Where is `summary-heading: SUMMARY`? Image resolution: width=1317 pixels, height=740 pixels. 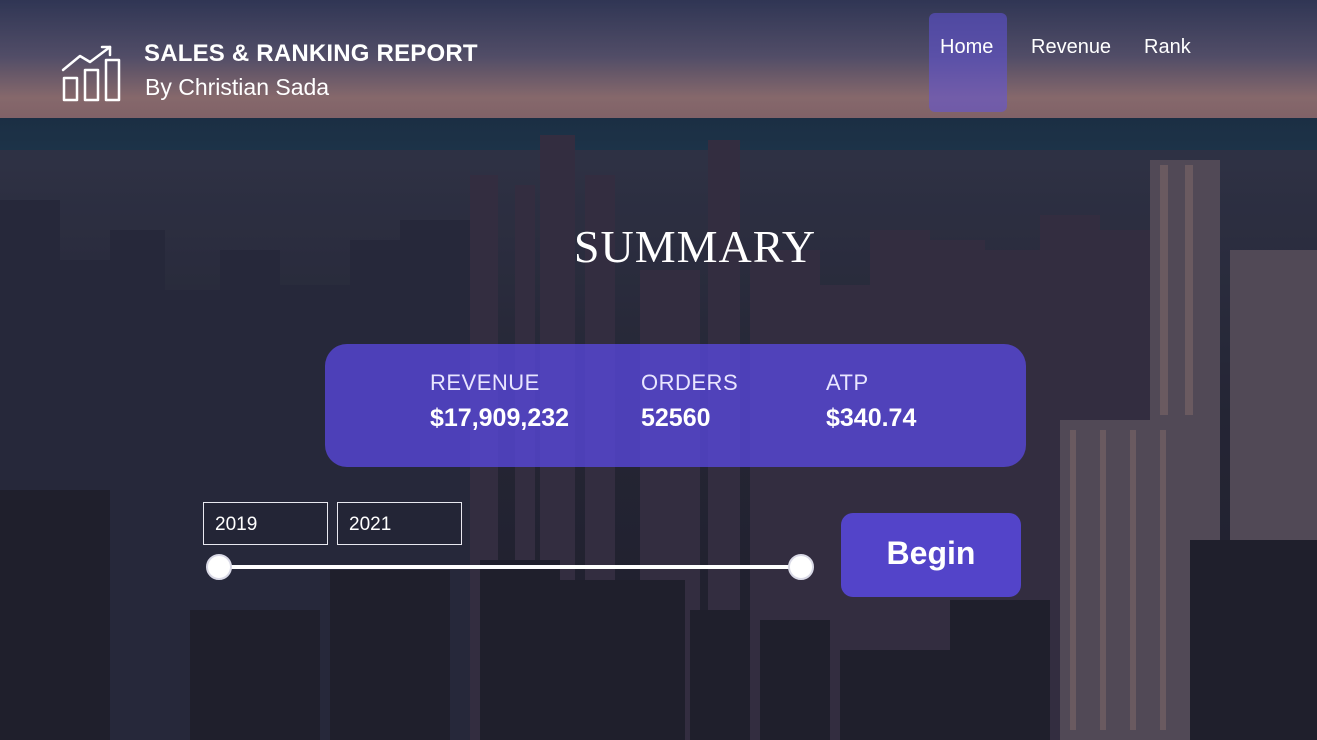 summary-heading: SUMMARY is located at coordinates (695, 246).